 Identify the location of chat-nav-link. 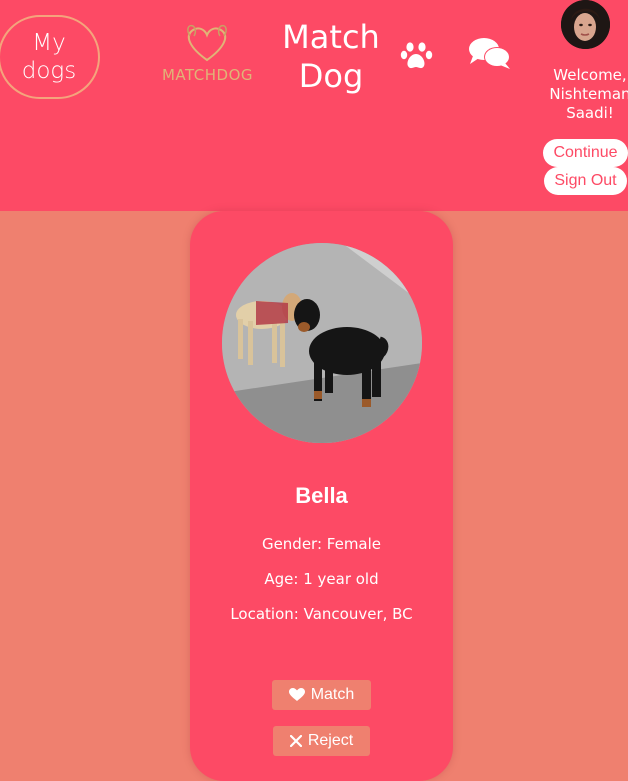
(490, 54).